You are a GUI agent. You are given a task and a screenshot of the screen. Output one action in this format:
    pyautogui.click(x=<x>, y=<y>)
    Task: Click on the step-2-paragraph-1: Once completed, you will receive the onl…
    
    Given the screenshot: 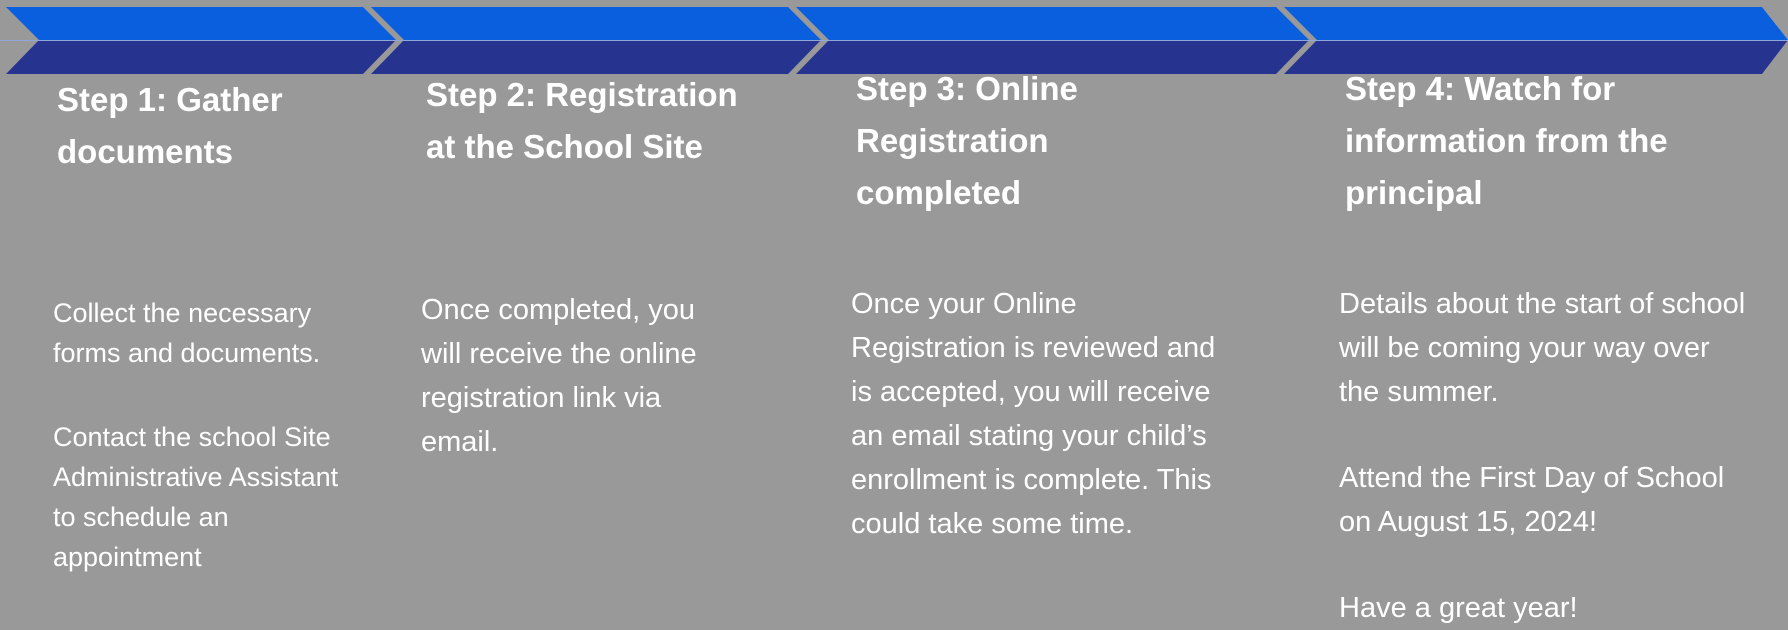 What is the action you would take?
    pyautogui.click(x=563, y=376)
    